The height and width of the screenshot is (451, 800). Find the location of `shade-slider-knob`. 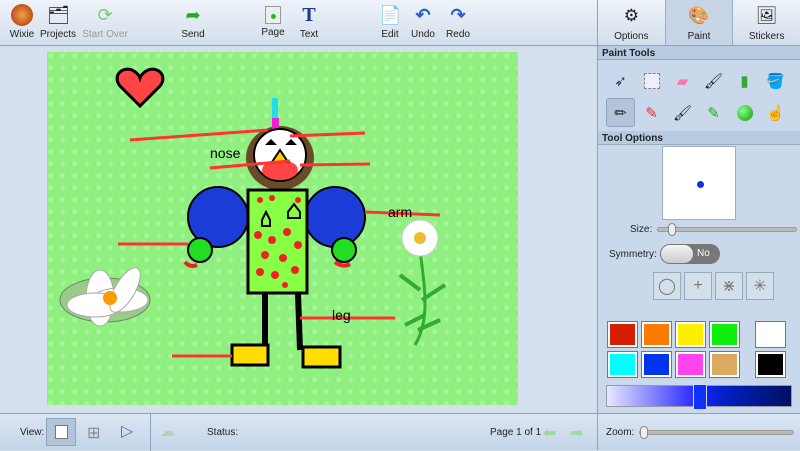

shade-slider-knob is located at coordinates (700, 397).